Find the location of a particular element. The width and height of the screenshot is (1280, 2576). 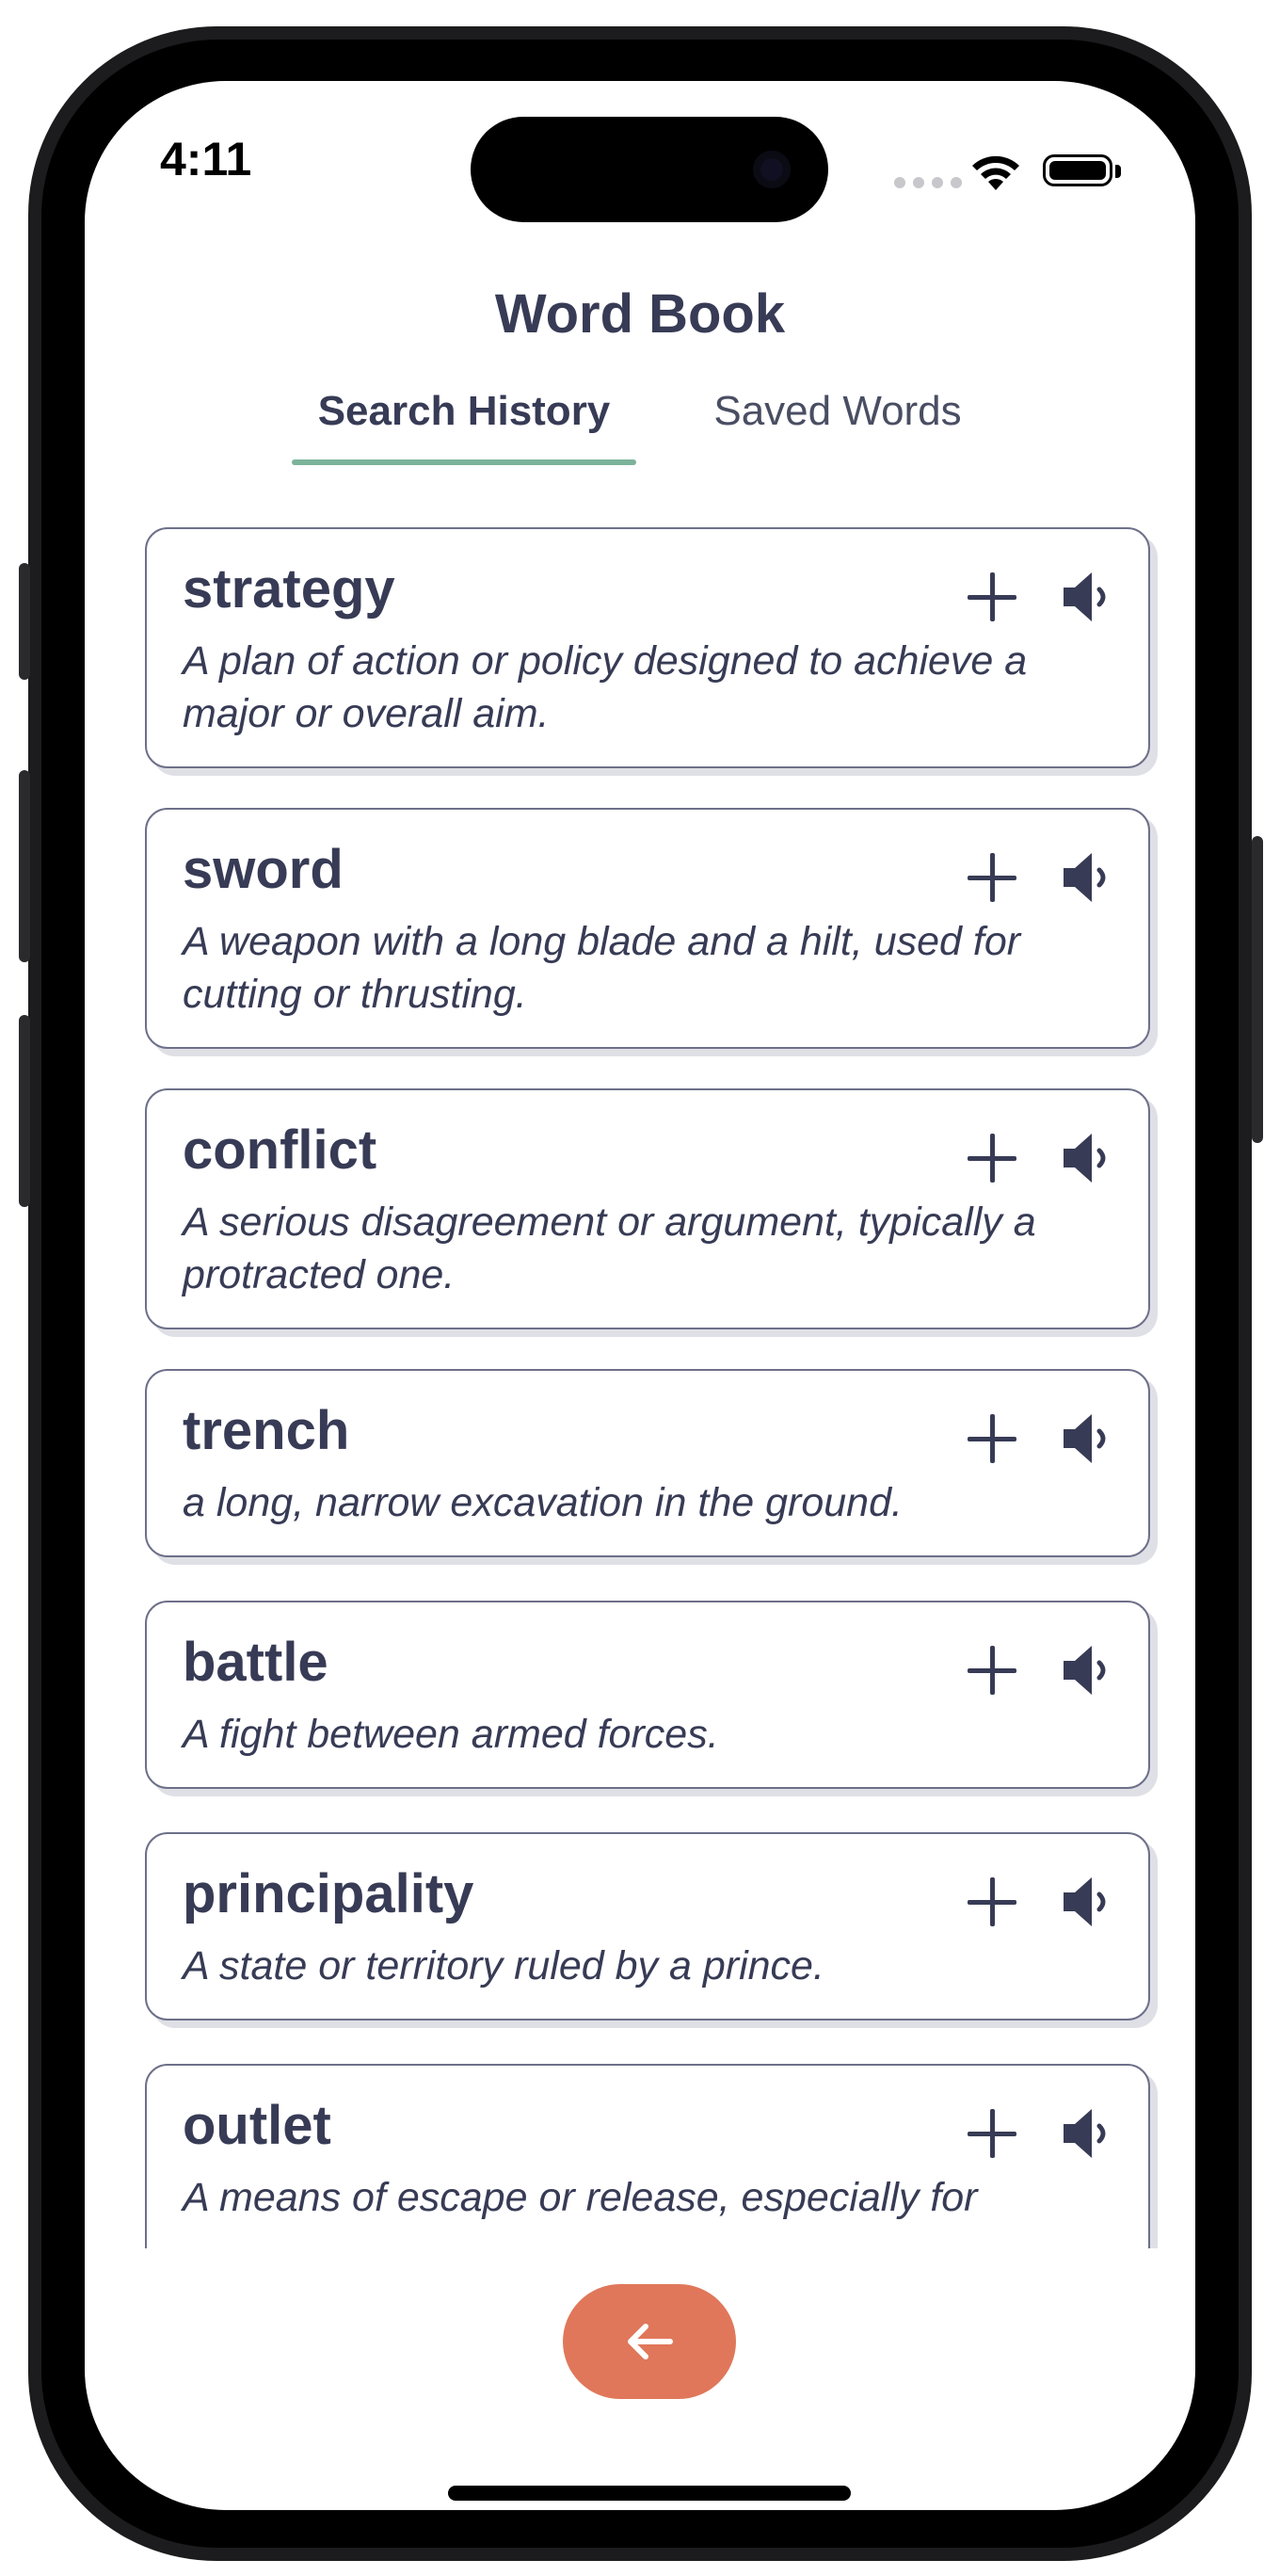

tab-bar: Search History Saved Words is located at coordinates (640, 426).